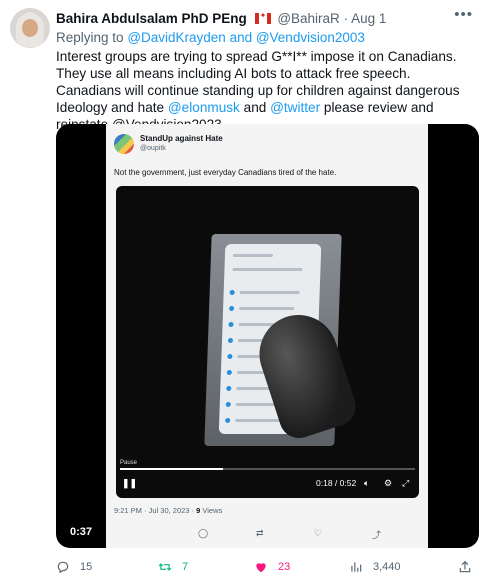 This screenshot has width=491, height=588. I want to click on embedded-meta: 9:21 PM · Jul 30, 2023 · 9 Views, so click(168, 510).